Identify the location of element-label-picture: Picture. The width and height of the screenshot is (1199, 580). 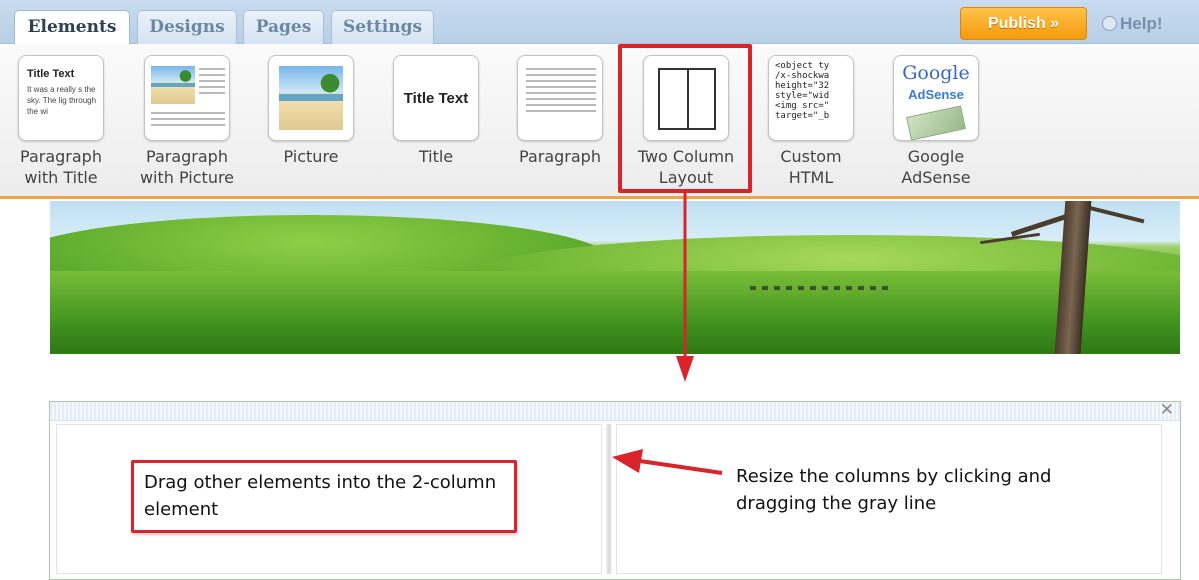
(311, 156).